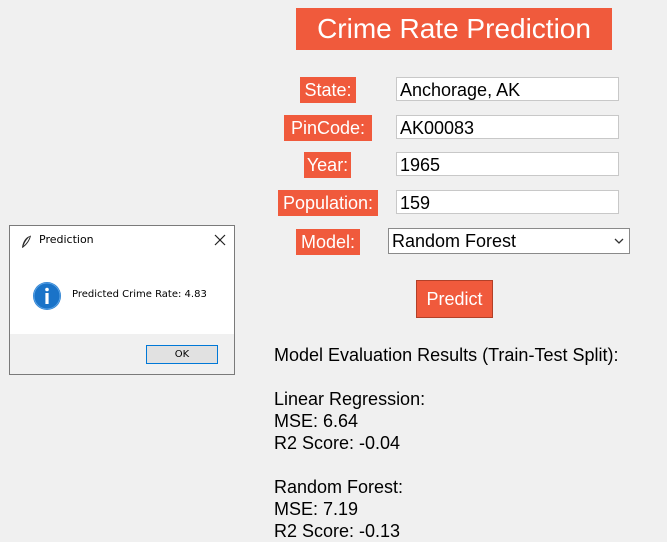 Image resolution: width=667 pixels, height=542 pixels. What do you see at coordinates (47, 296) in the screenshot?
I see `info-icon` at bounding box center [47, 296].